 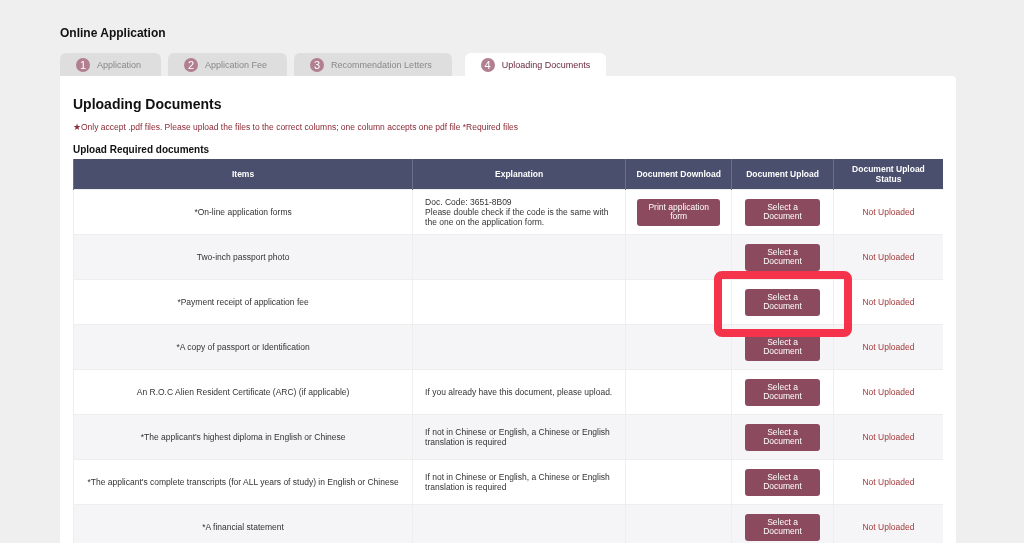 What do you see at coordinates (119, 64) in the screenshot?
I see `tab-label: Application` at bounding box center [119, 64].